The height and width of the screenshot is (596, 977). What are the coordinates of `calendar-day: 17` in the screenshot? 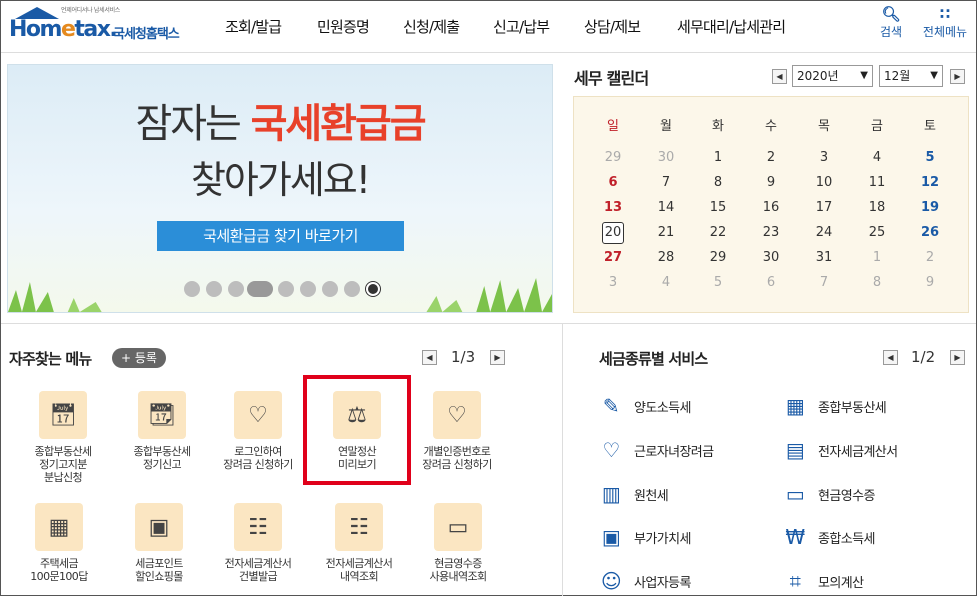 It's located at (824, 207).